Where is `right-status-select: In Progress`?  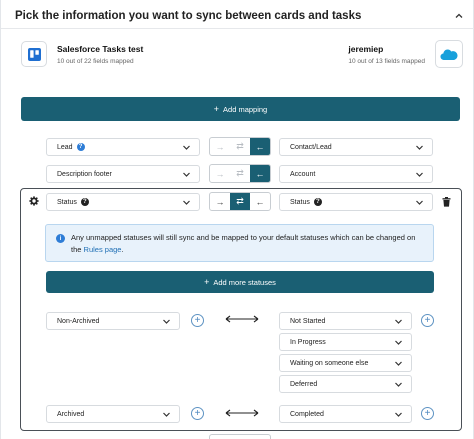 right-status-select: In Progress is located at coordinates (345, 342).